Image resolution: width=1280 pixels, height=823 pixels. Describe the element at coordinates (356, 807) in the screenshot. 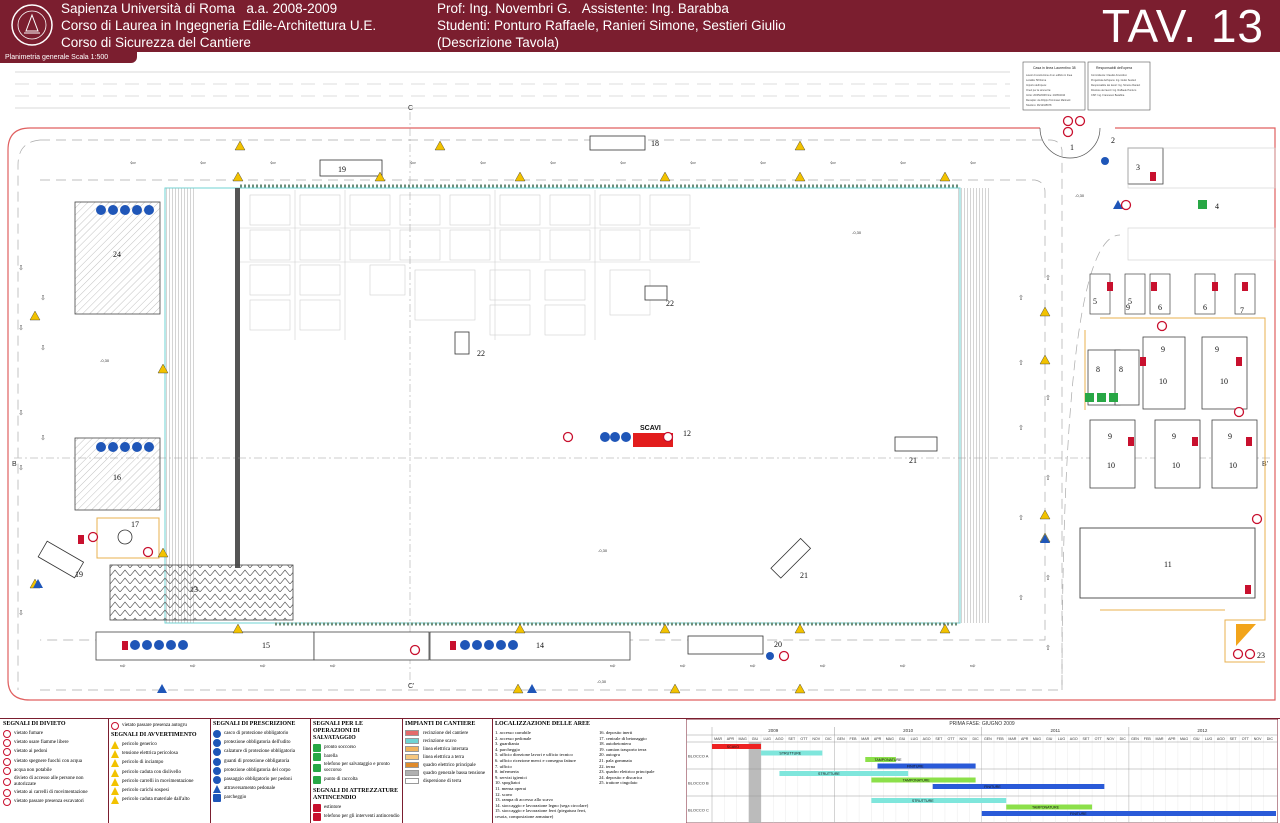

I see `legend-item: estintore` at that location.